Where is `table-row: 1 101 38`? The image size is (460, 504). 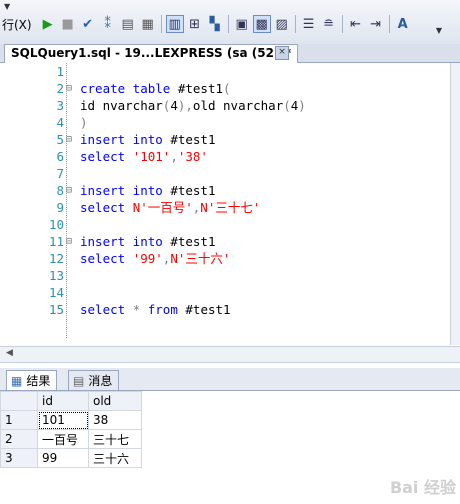
table-row: 1 101 38 is located at coordinates (71, 420).